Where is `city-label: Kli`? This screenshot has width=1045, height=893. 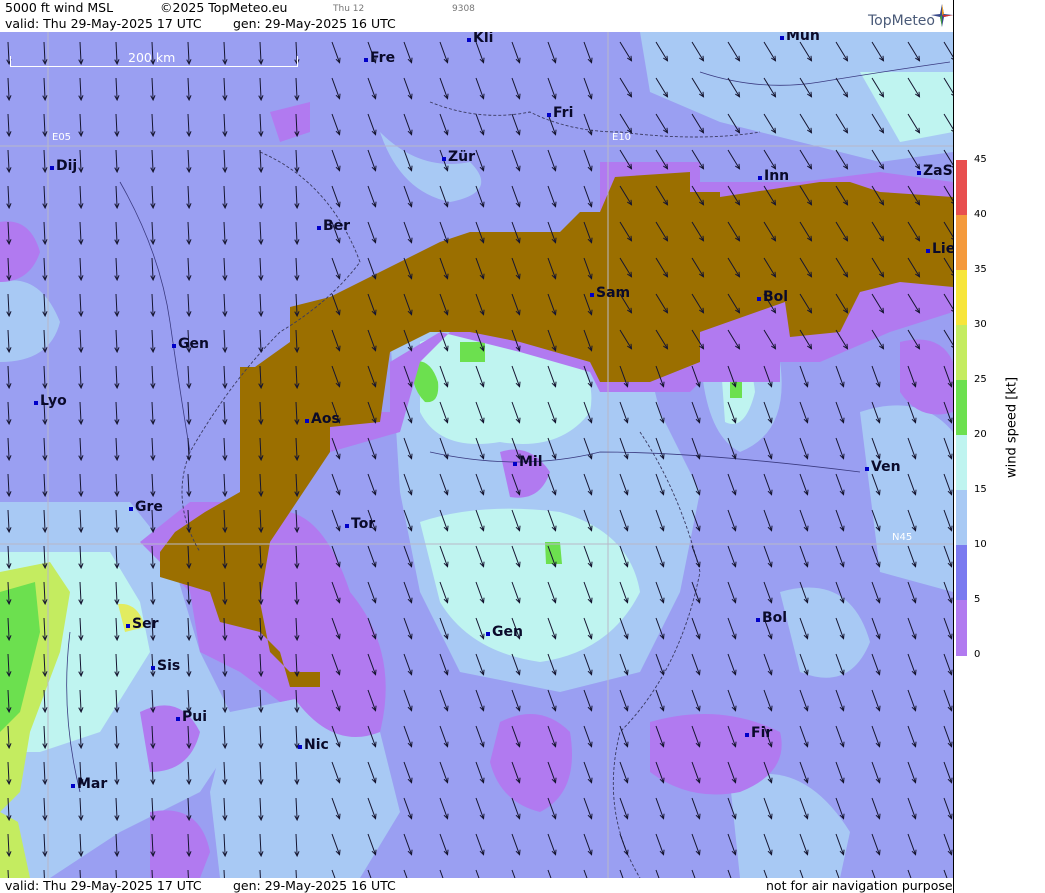 city-label: Kli is located at coordinates (480, 39).